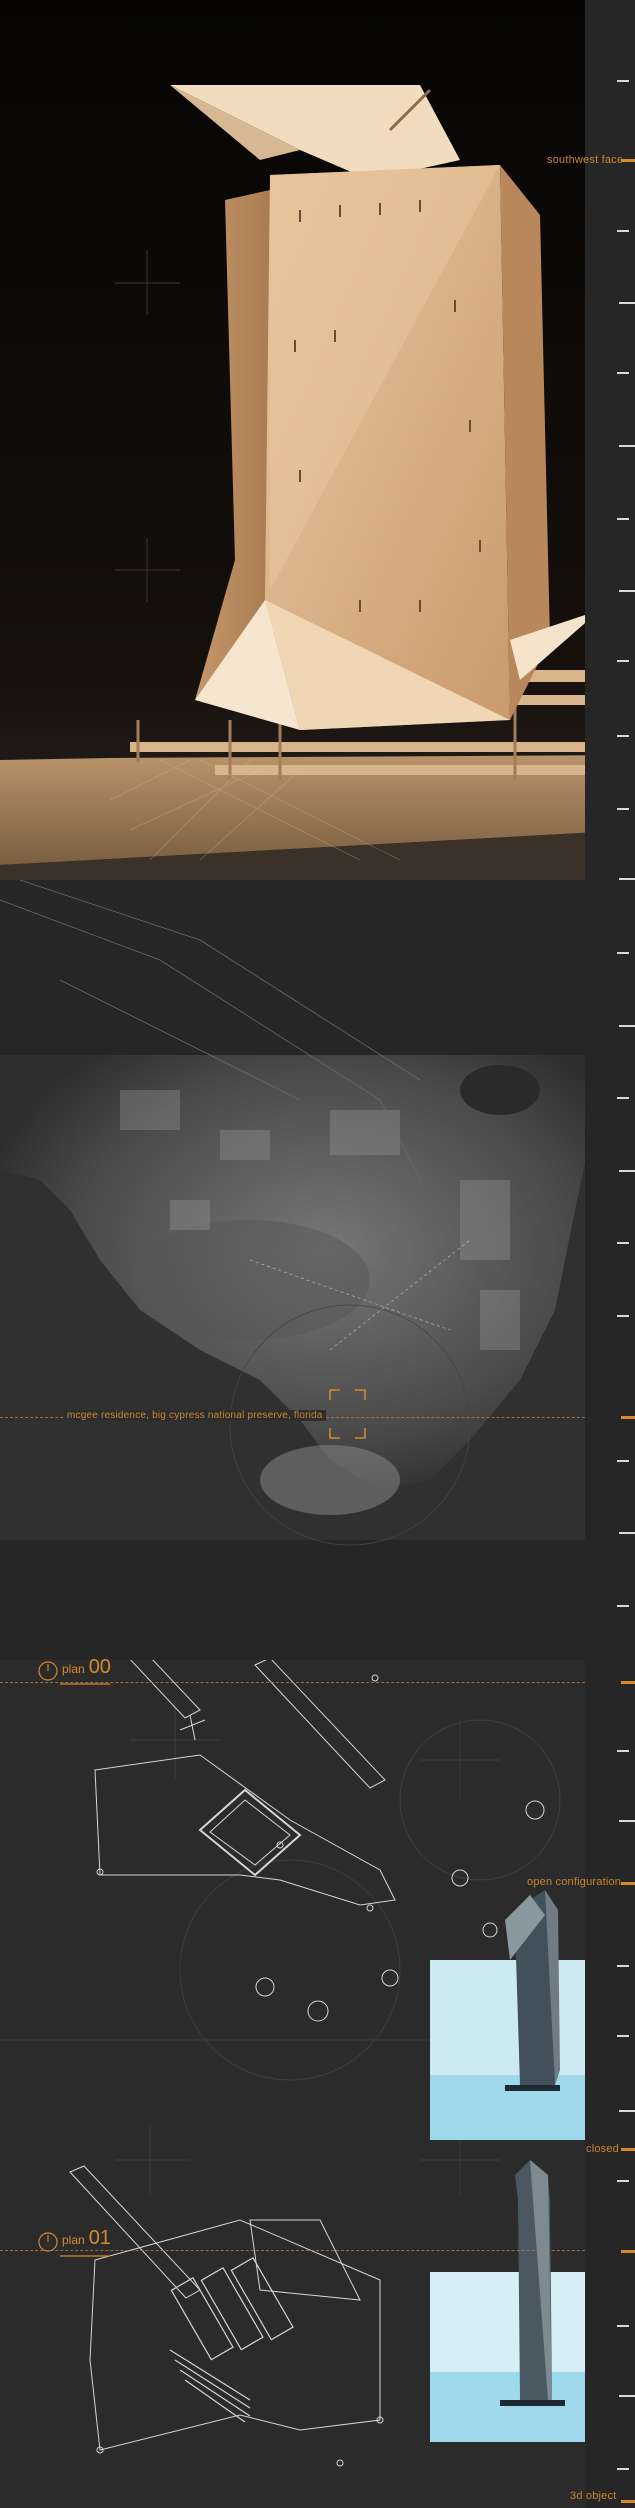  I want to click on plan-00-title: plan 00, so click(86, 1667).